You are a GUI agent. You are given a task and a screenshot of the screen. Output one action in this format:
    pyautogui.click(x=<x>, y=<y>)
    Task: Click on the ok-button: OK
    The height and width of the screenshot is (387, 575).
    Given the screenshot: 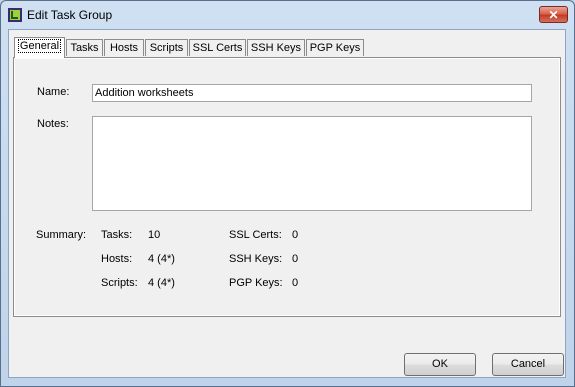 What is the action you would take?
    pyautogui.click(x=440, y=364)
    